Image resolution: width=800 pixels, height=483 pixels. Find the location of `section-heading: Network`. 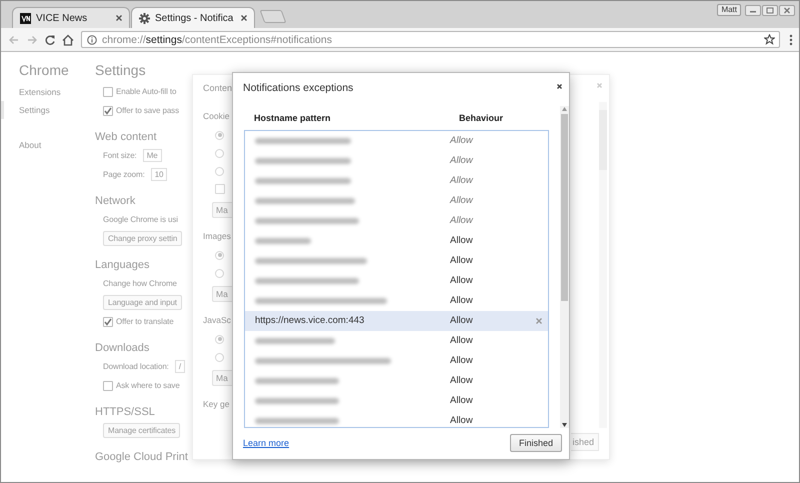

section-heading: Network is located at coordinates (115, 201).